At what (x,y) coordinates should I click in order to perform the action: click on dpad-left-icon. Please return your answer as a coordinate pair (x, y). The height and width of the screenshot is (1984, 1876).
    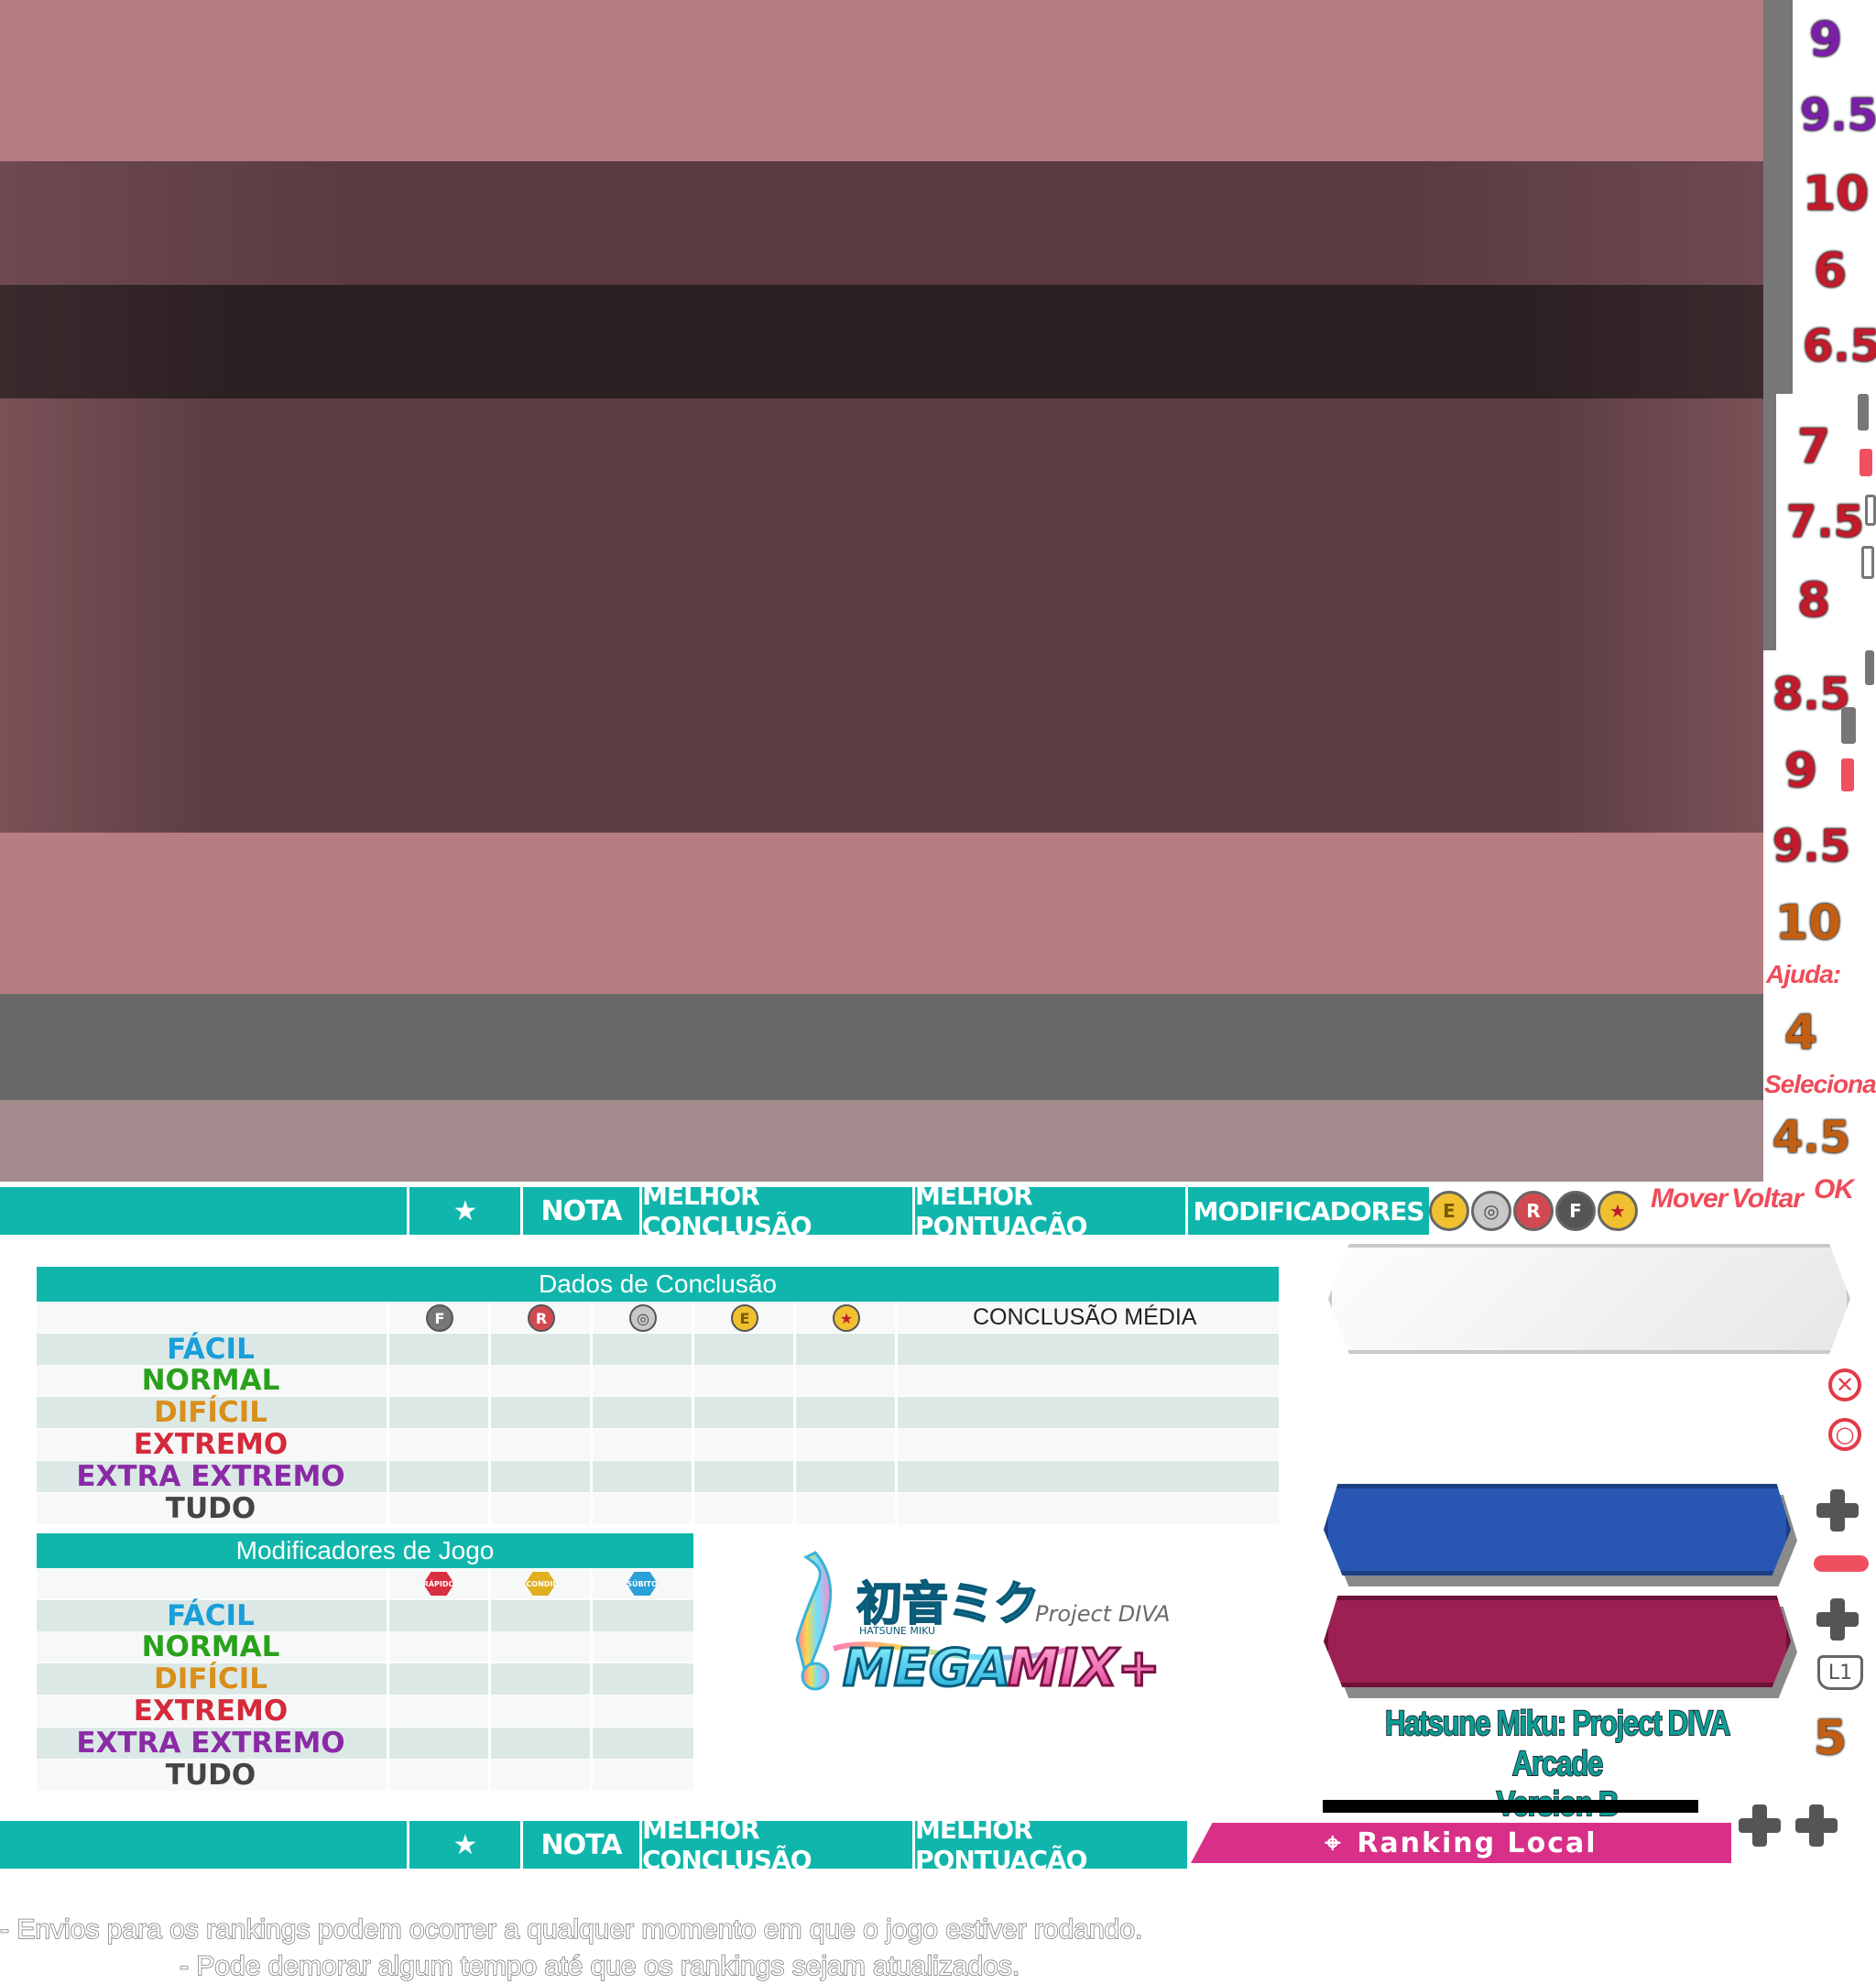
    Looking at the image, I should click on (1837, 1511).